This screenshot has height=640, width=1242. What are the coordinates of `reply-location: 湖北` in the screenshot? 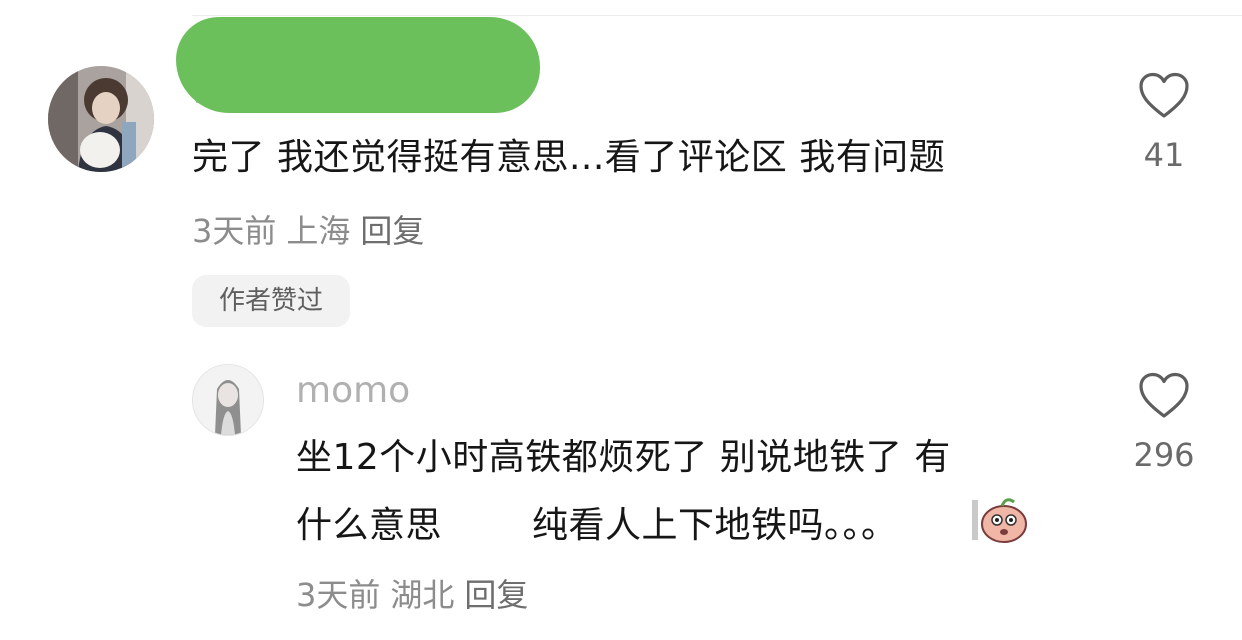 It's located at (422, 595).